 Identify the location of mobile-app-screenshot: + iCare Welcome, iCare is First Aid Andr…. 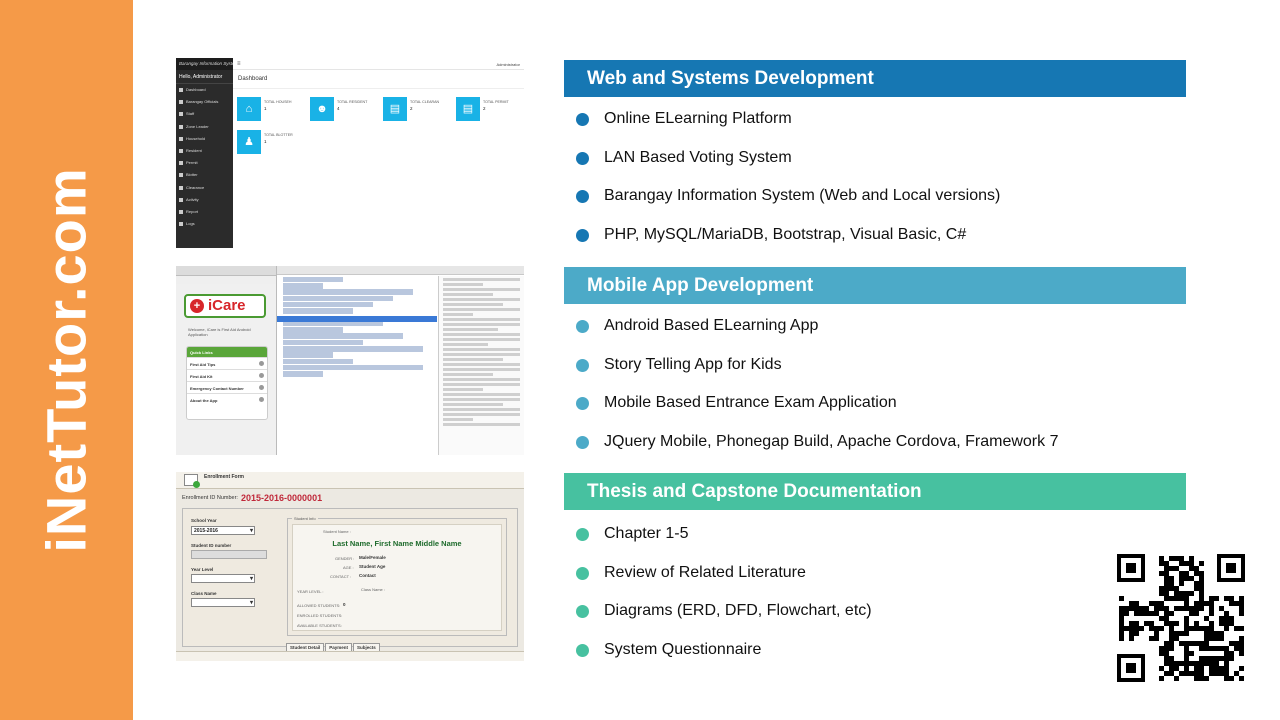
(350, 360).